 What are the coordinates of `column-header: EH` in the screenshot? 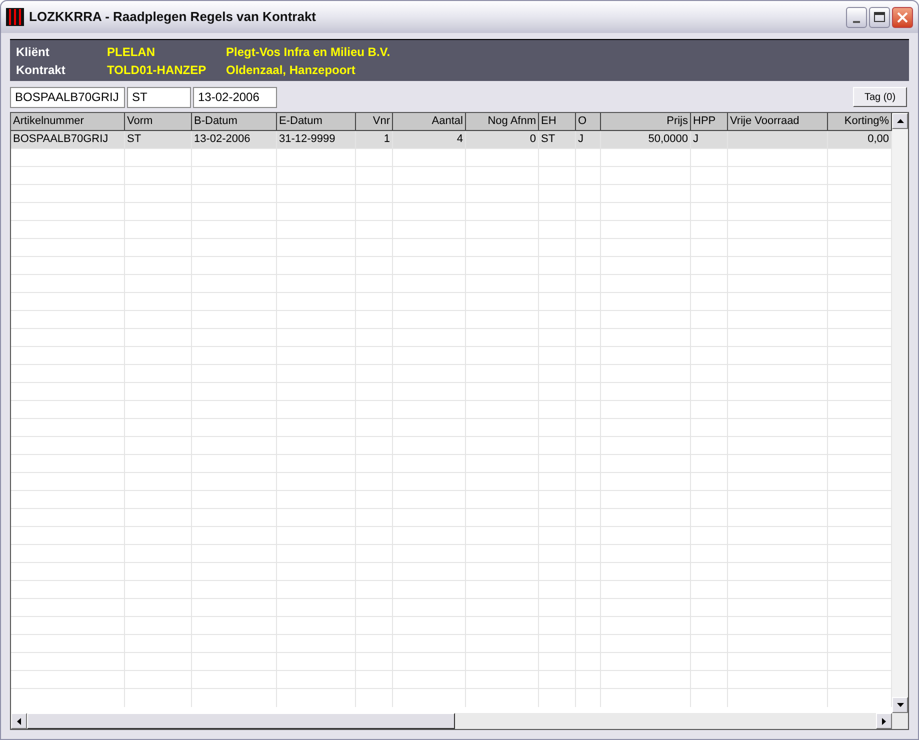 It's located at (557, 122).